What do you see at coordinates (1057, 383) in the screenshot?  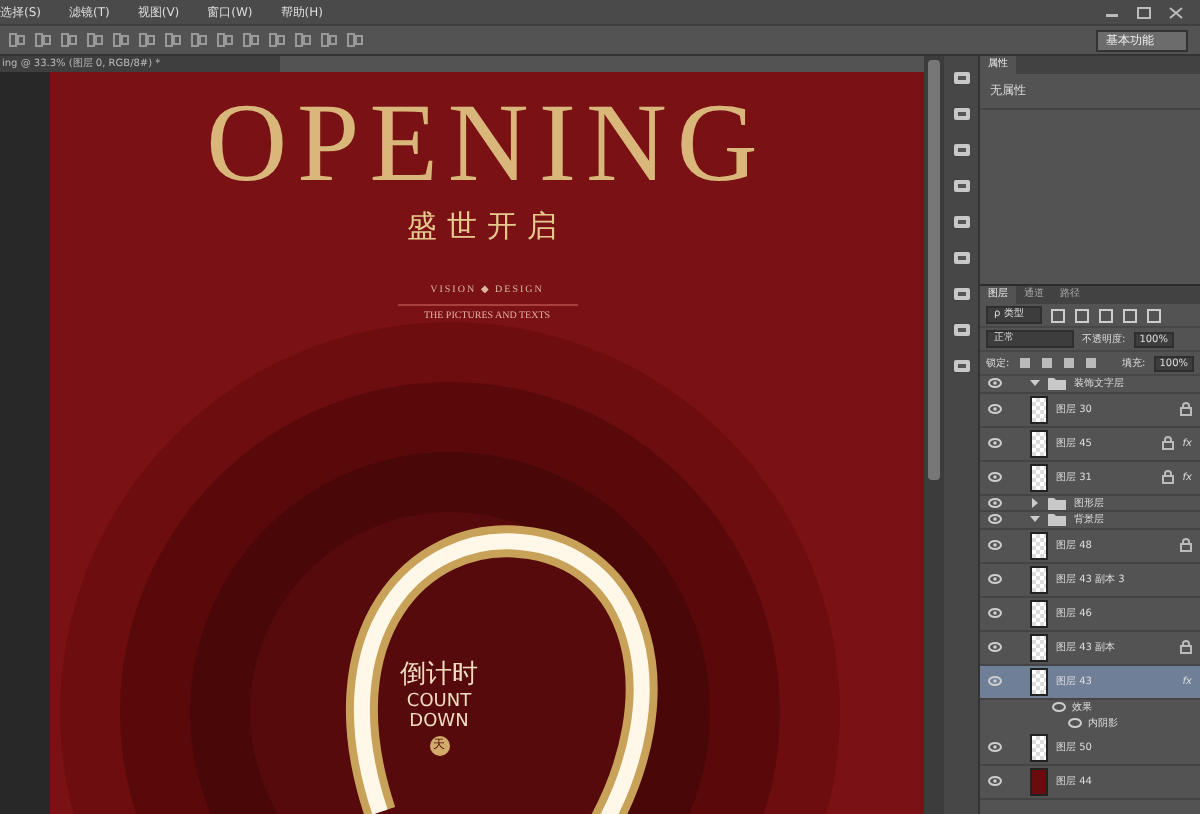 I see `folder-icon` at bounding box center [1057, 383].